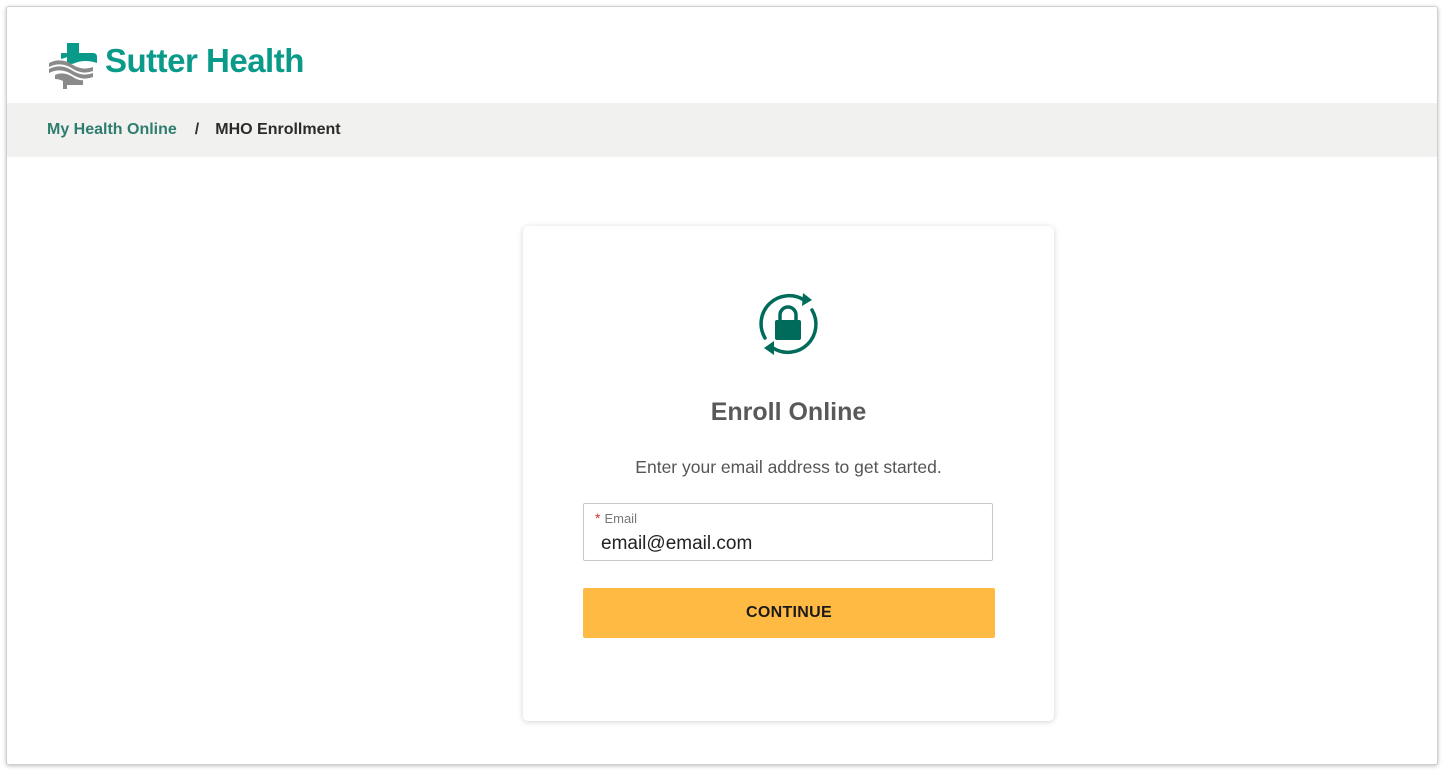 Image resolution: width=1445 pixels, height=771 pixels. Describe the element at coordinates (73, 66) in the screenshot. I see `sutter-health-logo-icon` at that location.